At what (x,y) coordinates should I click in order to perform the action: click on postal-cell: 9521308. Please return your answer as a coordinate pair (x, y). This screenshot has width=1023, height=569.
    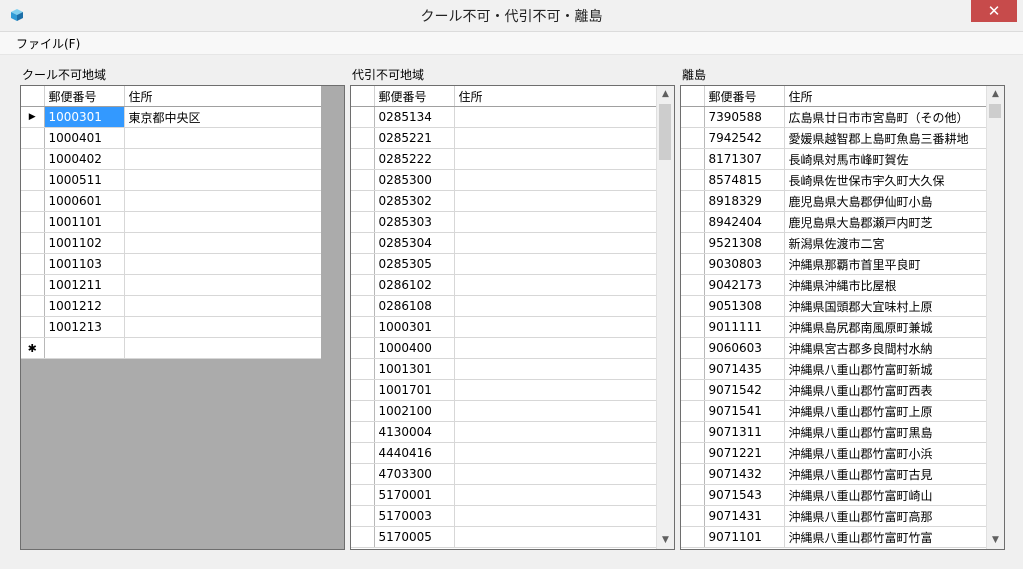
    Looking at the image, I should click on (744, 243).